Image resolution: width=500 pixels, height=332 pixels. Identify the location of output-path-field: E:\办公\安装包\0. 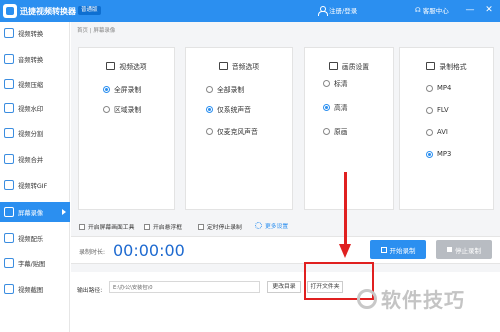
(184, 287).